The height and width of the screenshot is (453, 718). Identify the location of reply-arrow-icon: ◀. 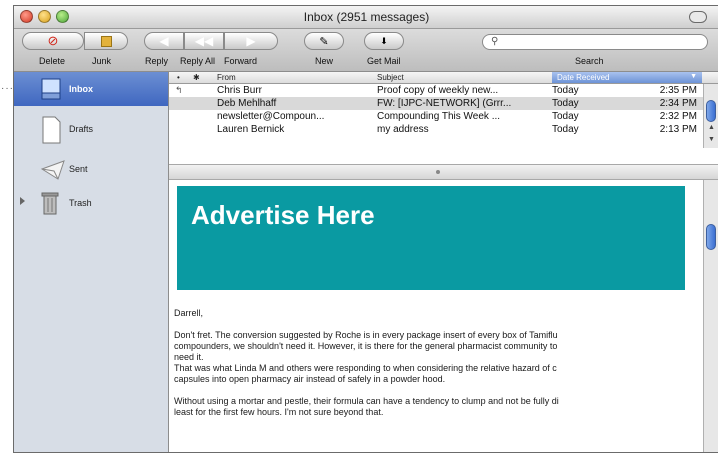
(164, 41).